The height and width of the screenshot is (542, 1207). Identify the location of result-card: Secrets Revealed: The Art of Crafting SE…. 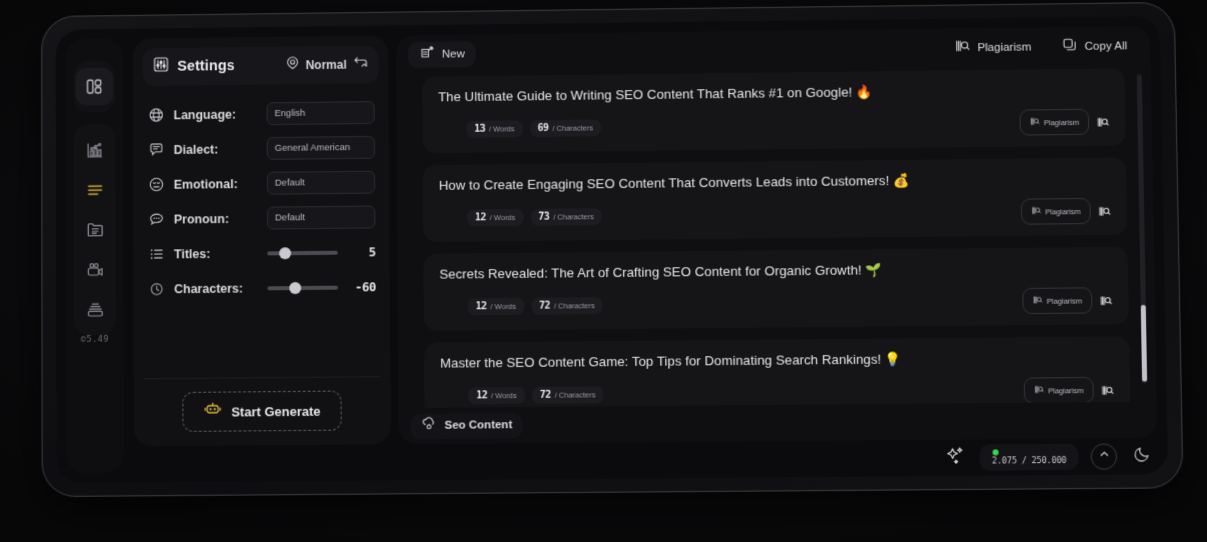
(776, 288).